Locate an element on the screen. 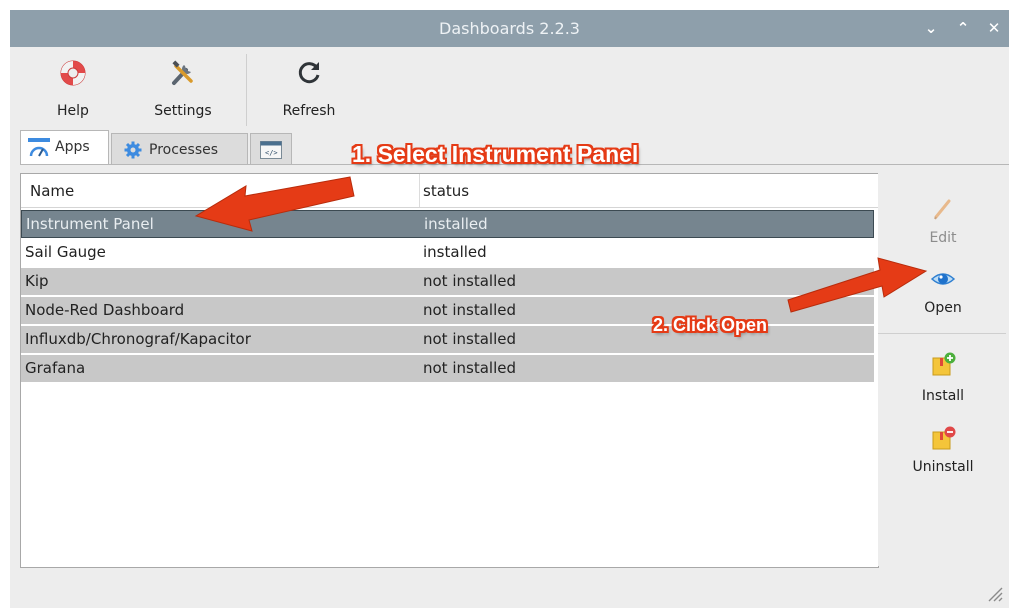  toolbar-separator is located at coordinates (246, 90).